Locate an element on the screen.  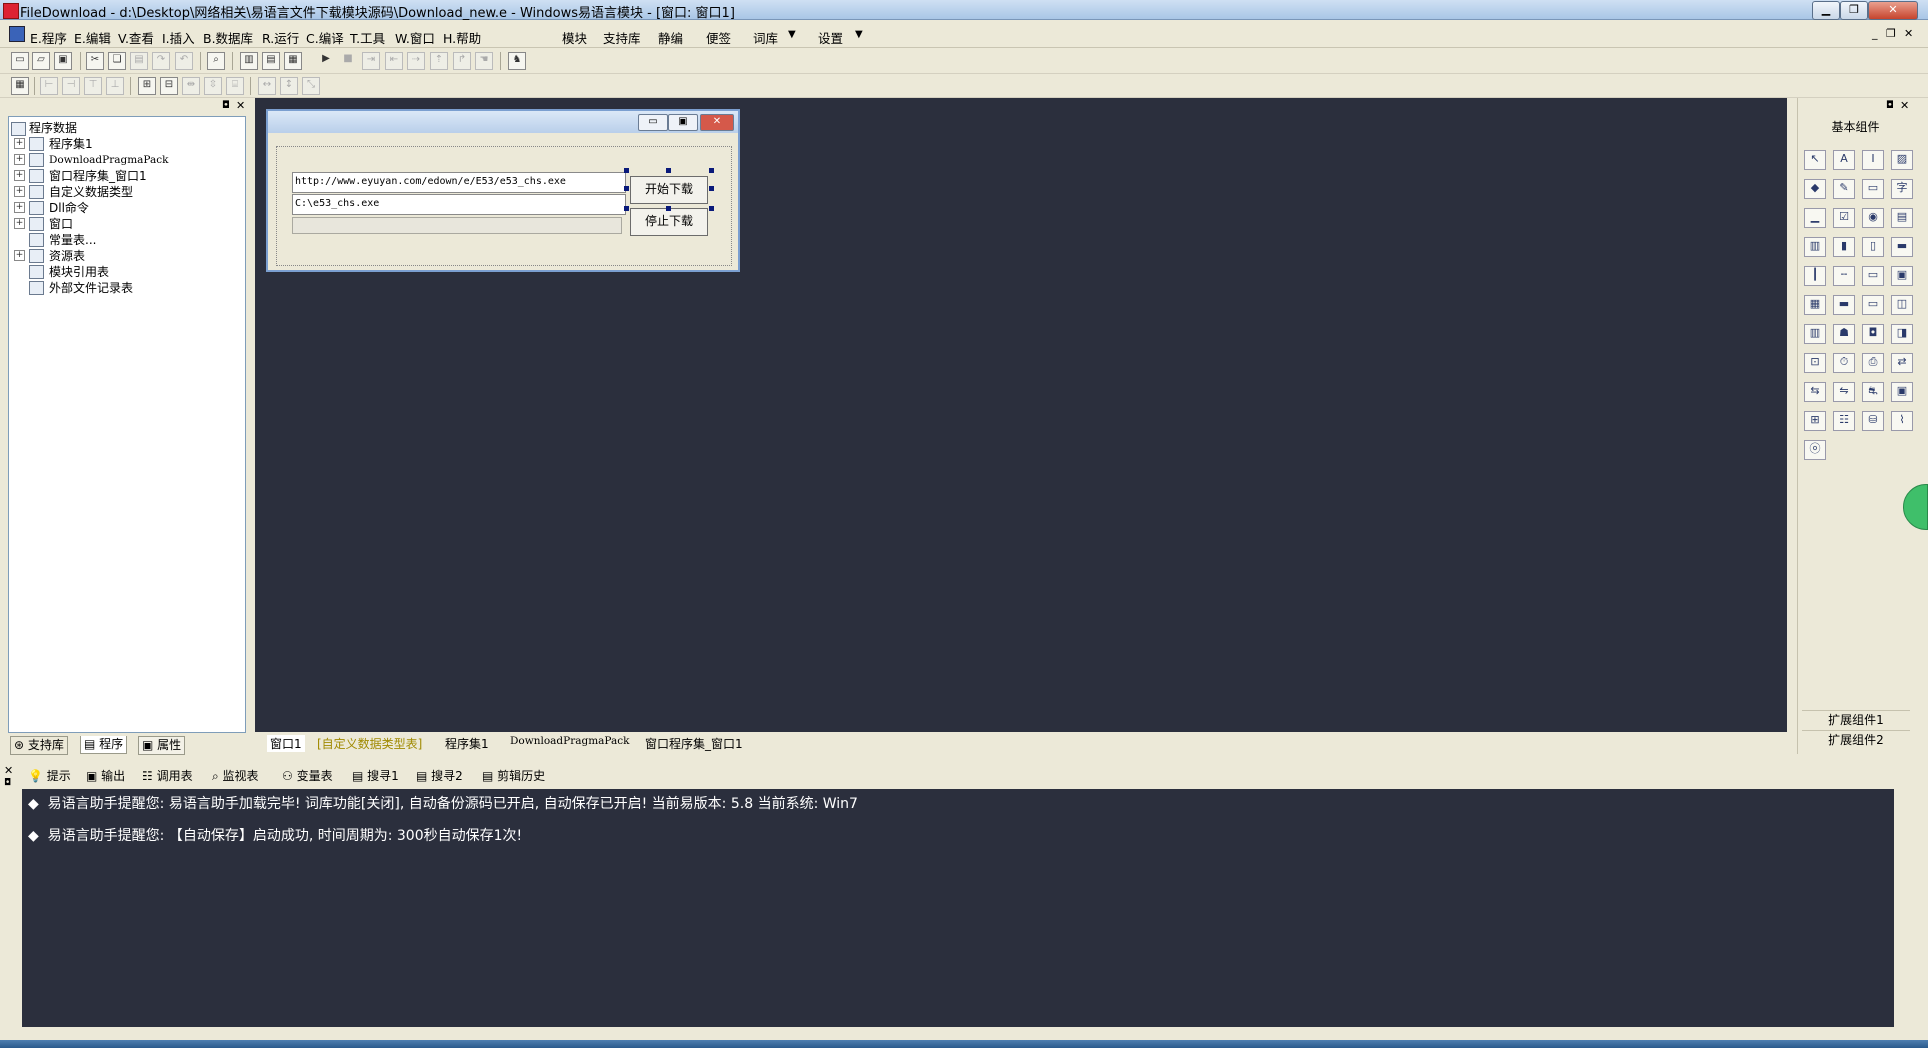
size-equal-icon: ⌸ is located at coordinates (235, 86).